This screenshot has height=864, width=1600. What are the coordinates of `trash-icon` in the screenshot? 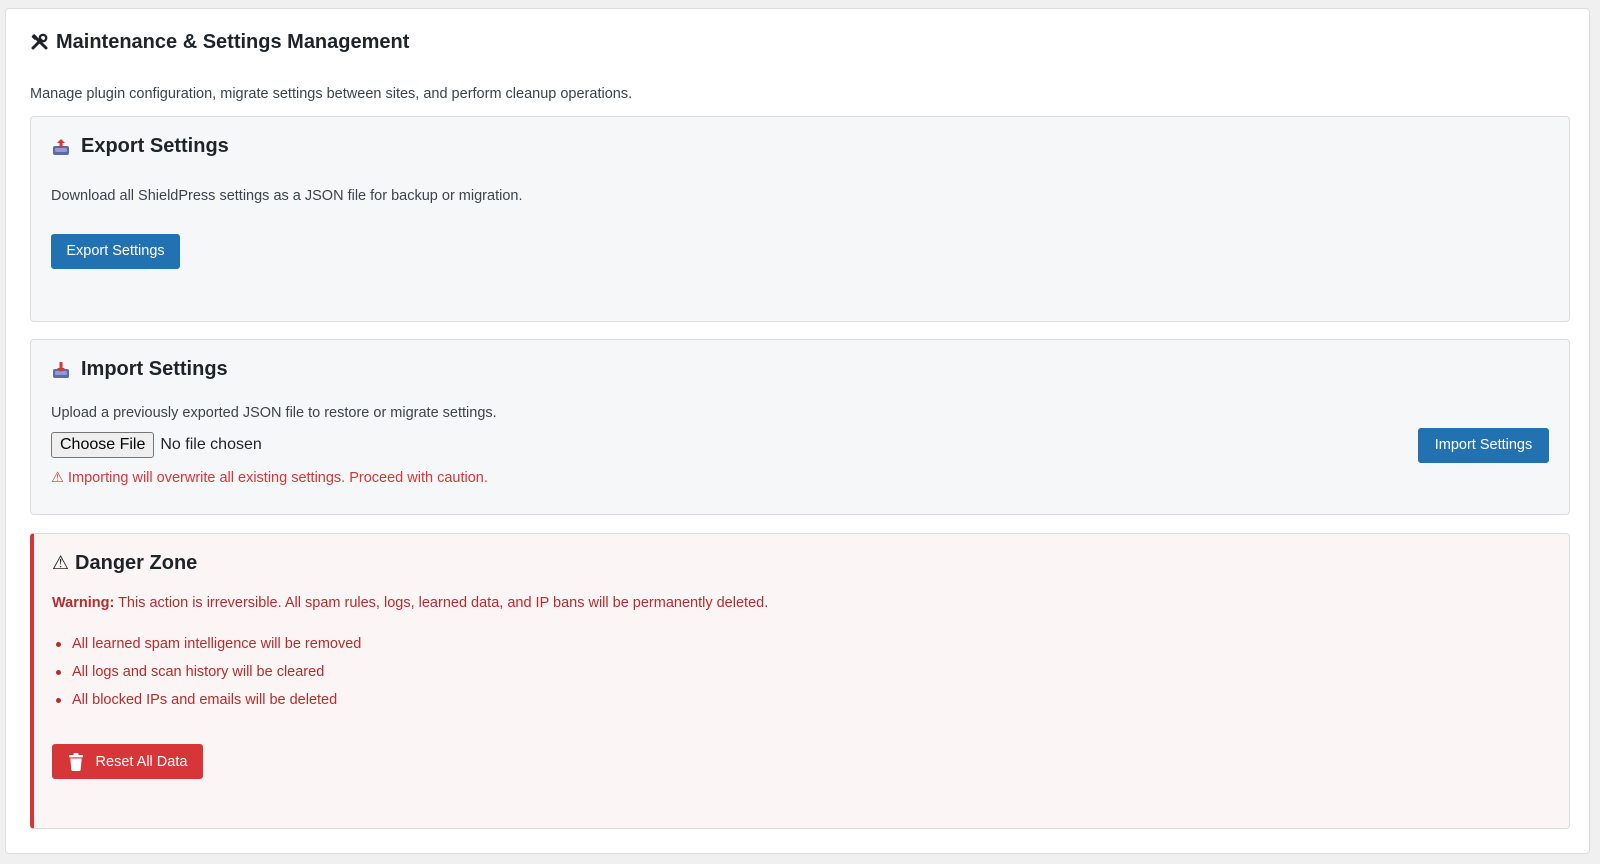 It's located at (76, 761).